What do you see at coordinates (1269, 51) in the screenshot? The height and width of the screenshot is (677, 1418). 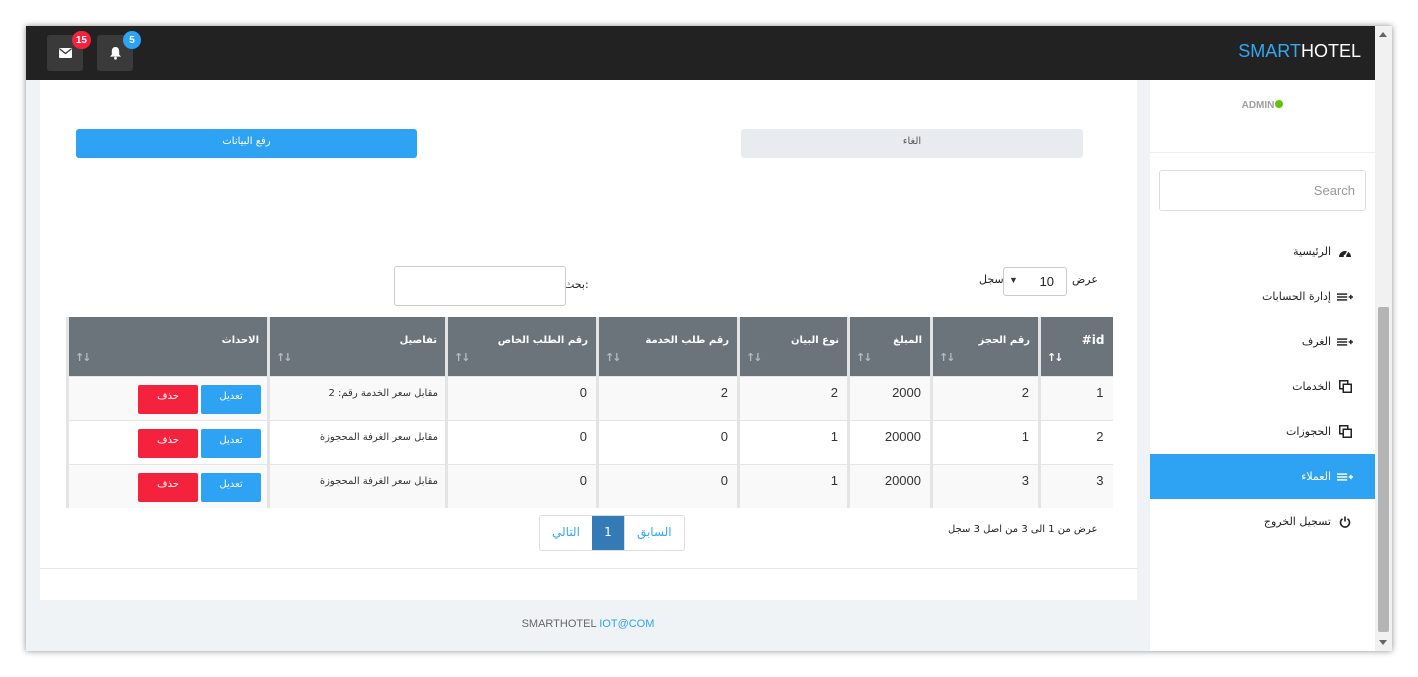 I see `brand-smart: SMART` at bounding box center [1269, 51].